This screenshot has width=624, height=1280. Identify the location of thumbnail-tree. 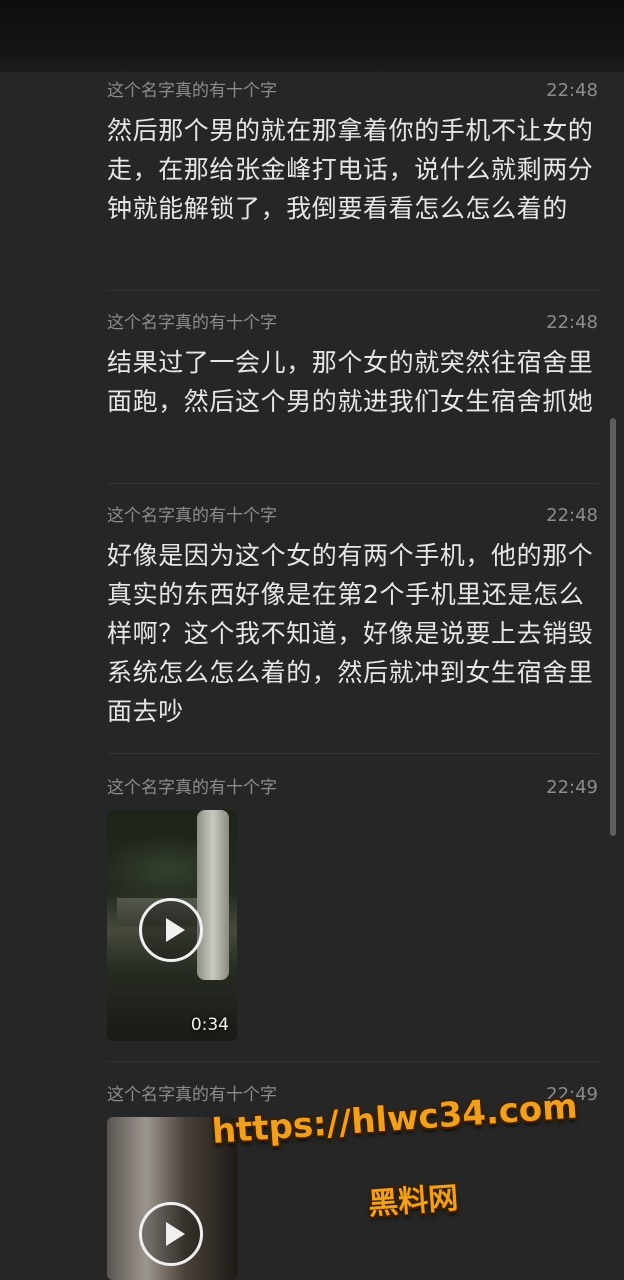
(213, 895).